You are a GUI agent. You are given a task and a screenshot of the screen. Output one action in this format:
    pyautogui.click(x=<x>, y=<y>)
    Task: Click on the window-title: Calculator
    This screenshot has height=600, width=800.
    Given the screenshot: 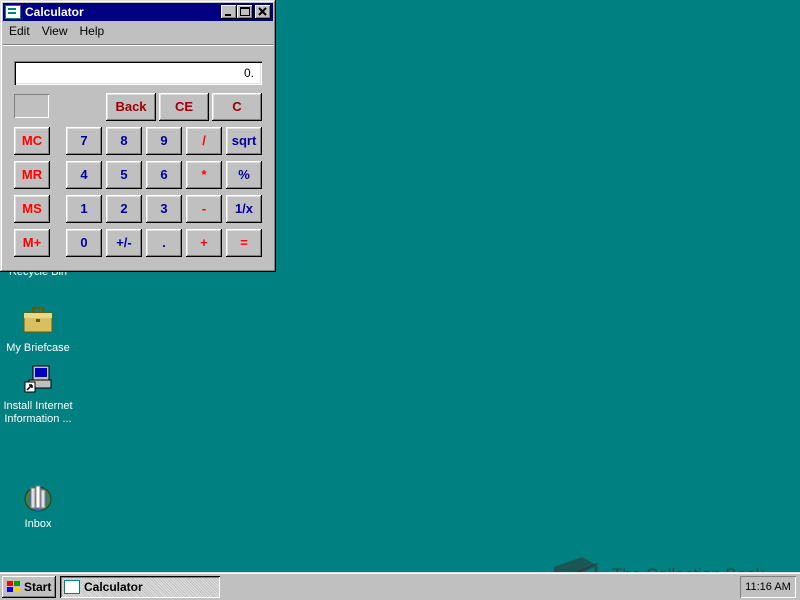 What is the action you would take?
    pyautogui.click(x=54, y=12)
    